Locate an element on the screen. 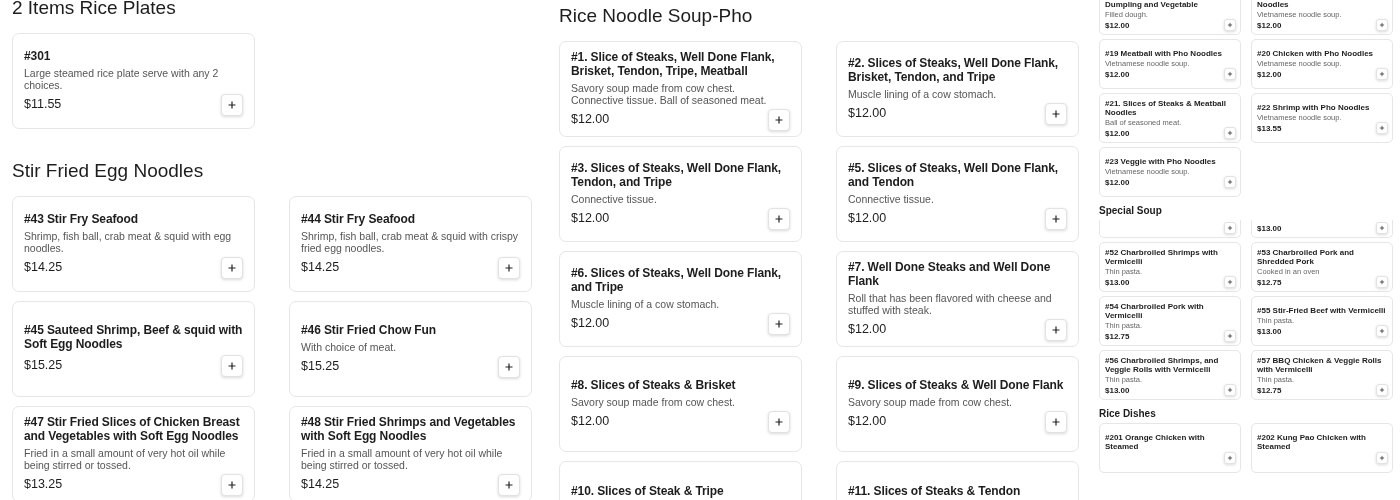 The width and height of the screenshot is (1400, 500). item-price: $13.25 is located at coordinates (43, 484).